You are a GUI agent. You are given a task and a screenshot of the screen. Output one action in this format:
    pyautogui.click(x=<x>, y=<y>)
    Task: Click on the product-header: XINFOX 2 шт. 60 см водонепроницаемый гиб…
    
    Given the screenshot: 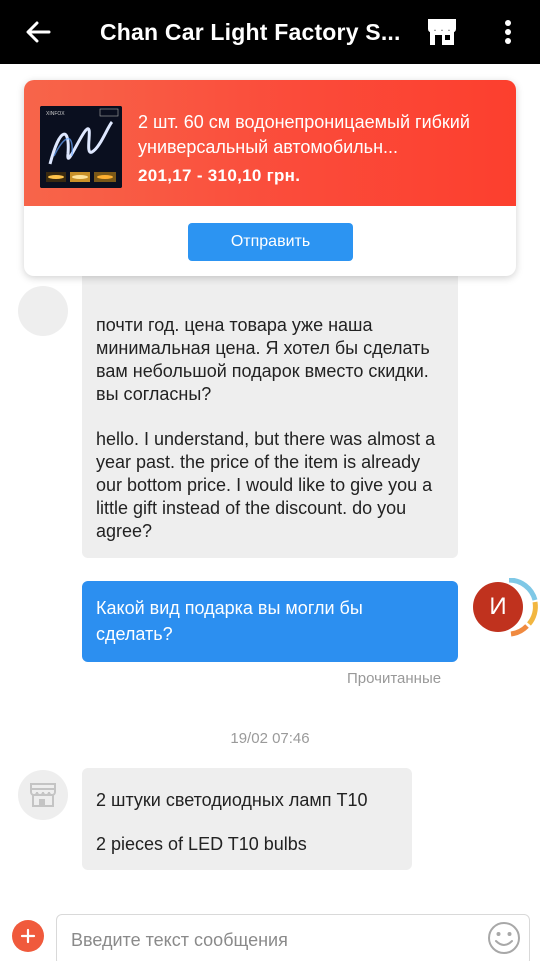 What is the action you would take?
    pyautogui.click(x=270, y=143)
    